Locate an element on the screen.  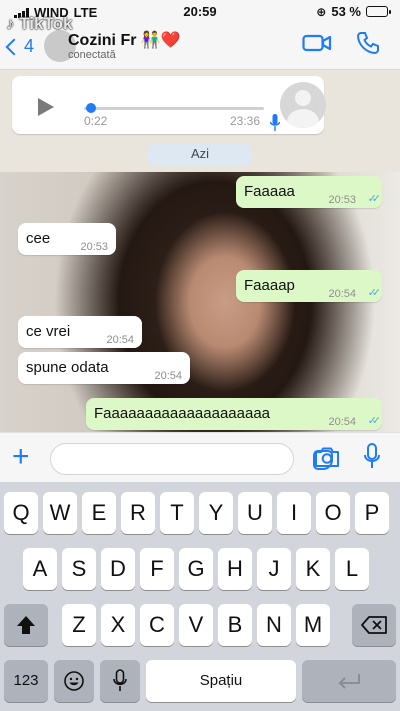
key-p: P is located at coordinates (372, 513).